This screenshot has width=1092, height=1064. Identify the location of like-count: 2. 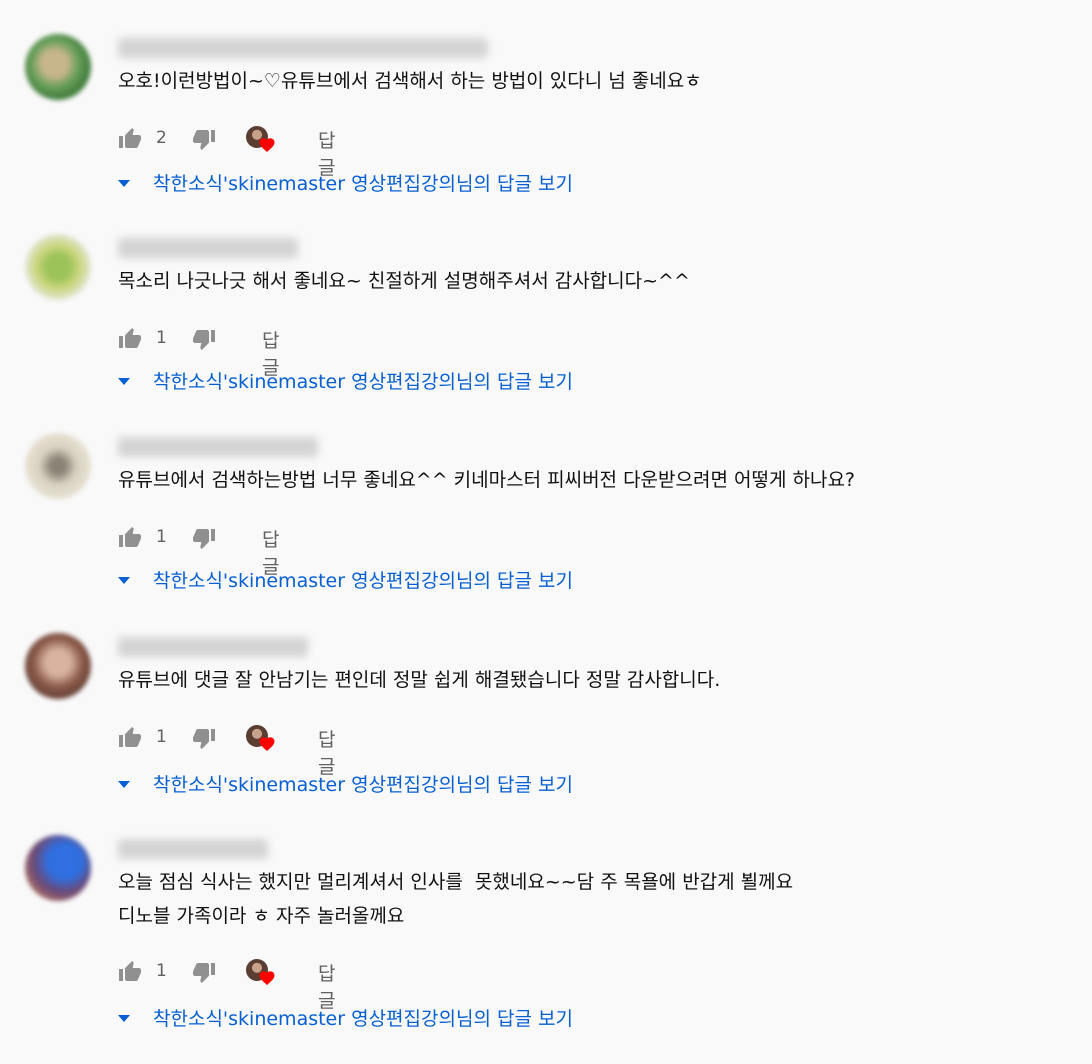
(161, 138).